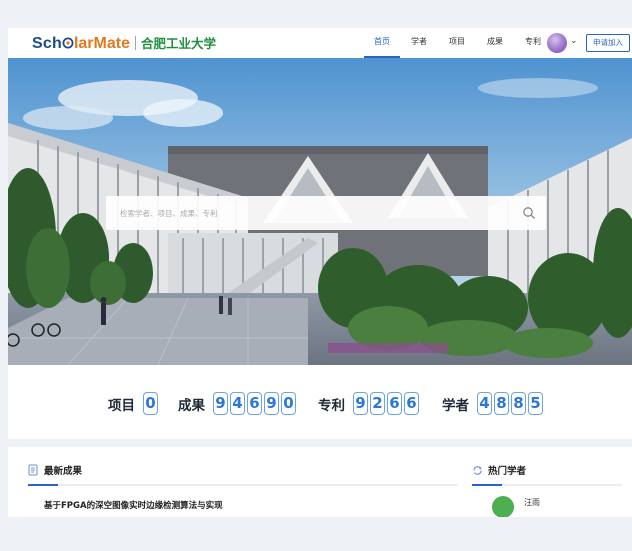 This screenshot has height=551, width=632. I want to click on stat-patents: 专利 9 2 6 6, so click(369, 403).